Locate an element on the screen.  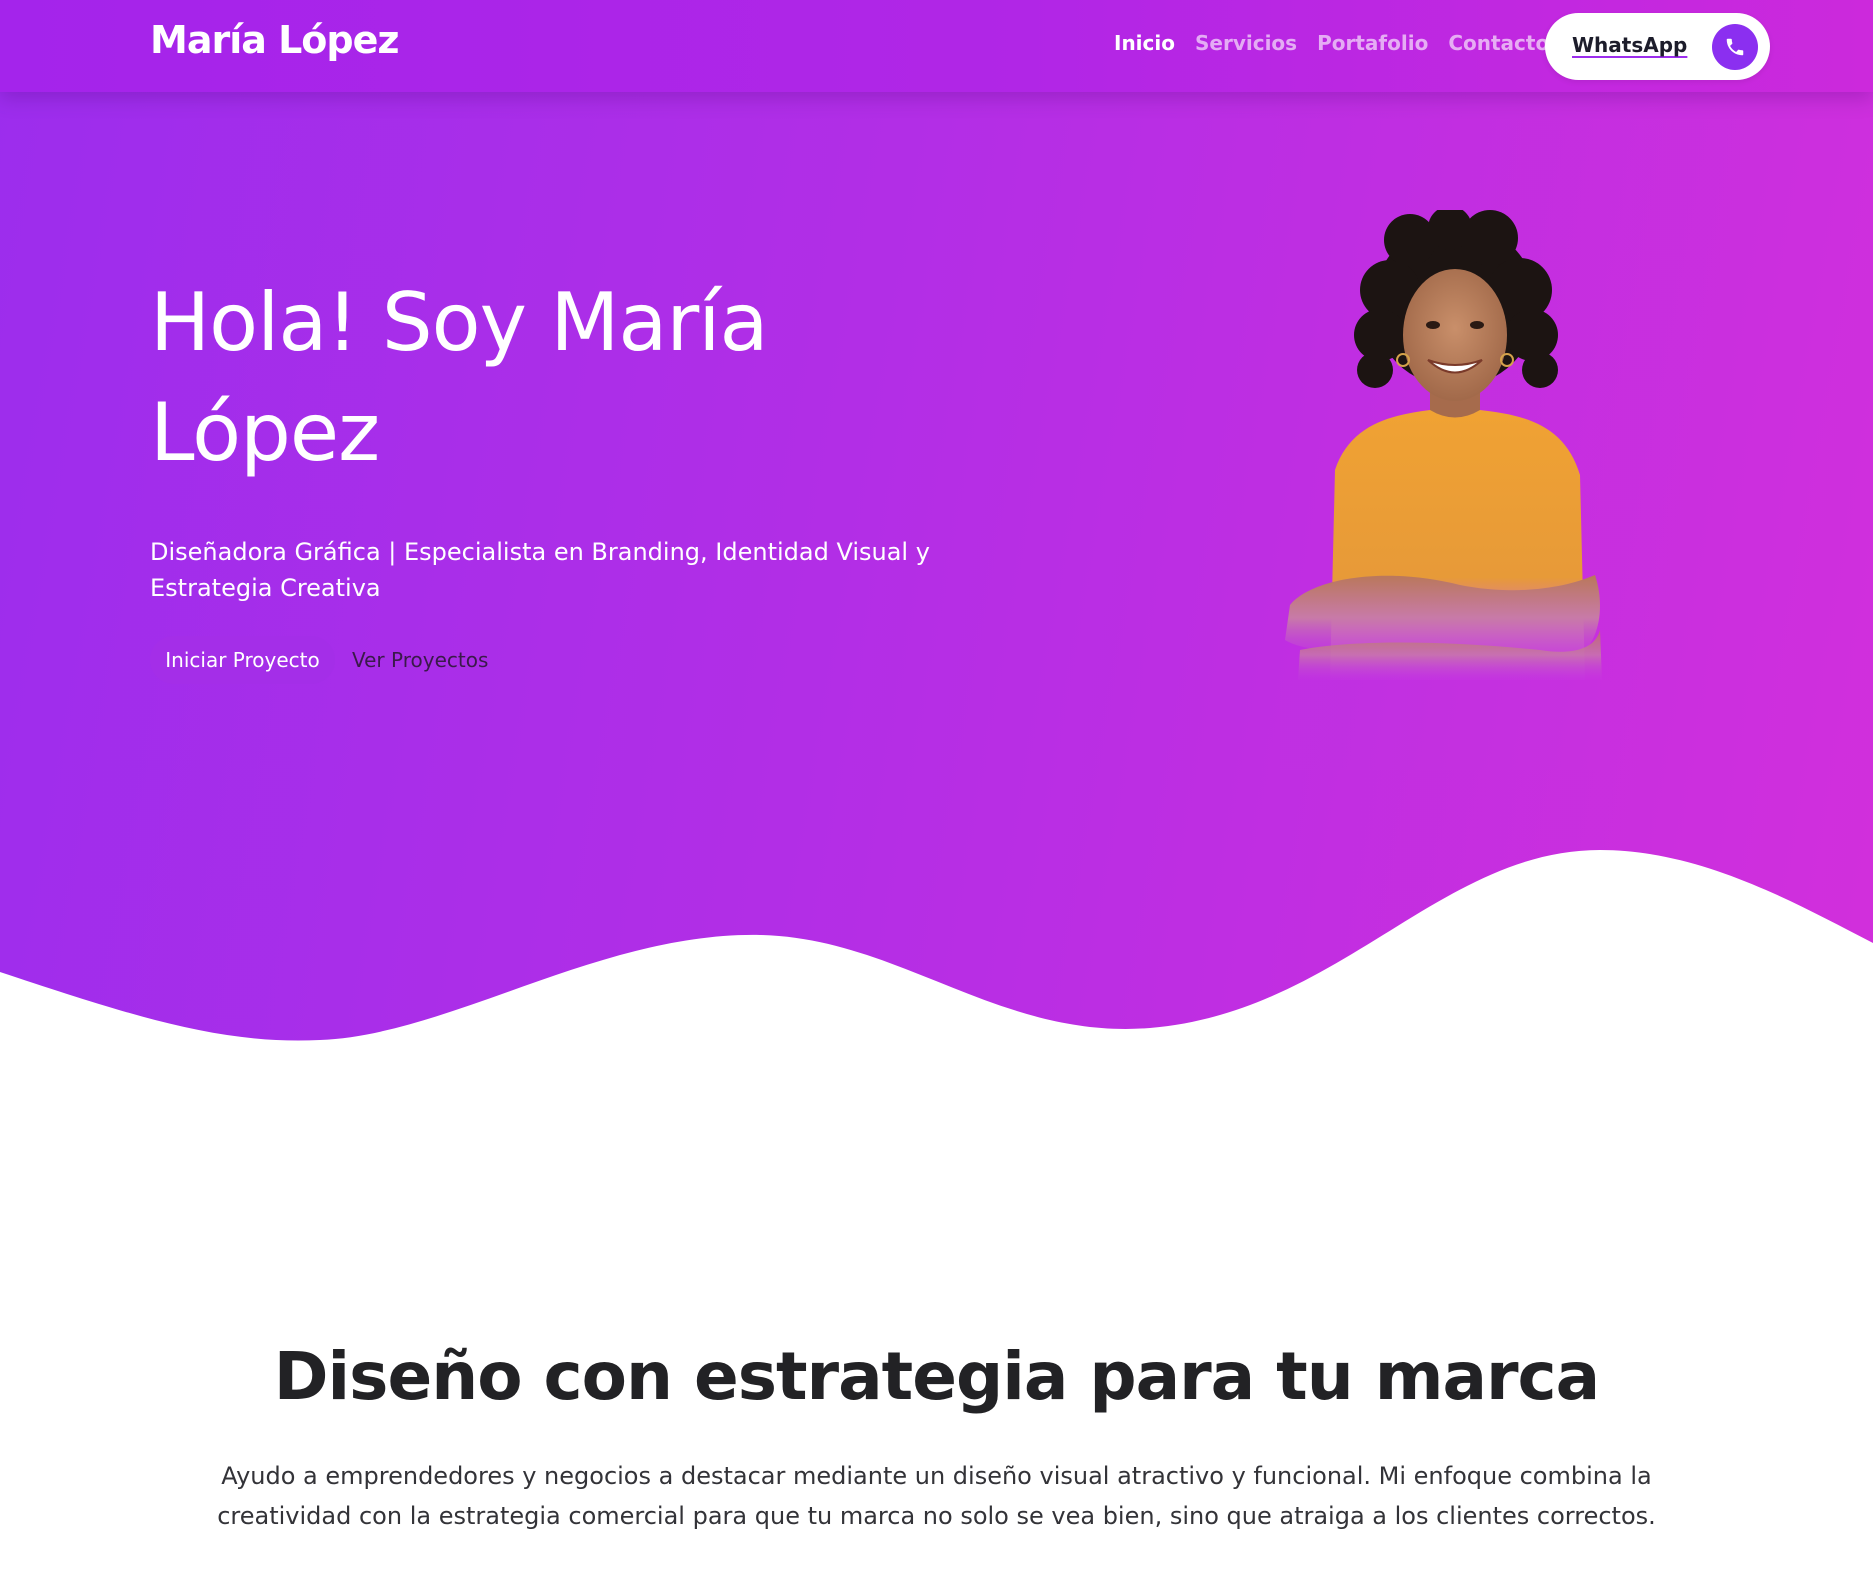
nav-link-inicio: Inicio is located at coordinates (1144, 43).